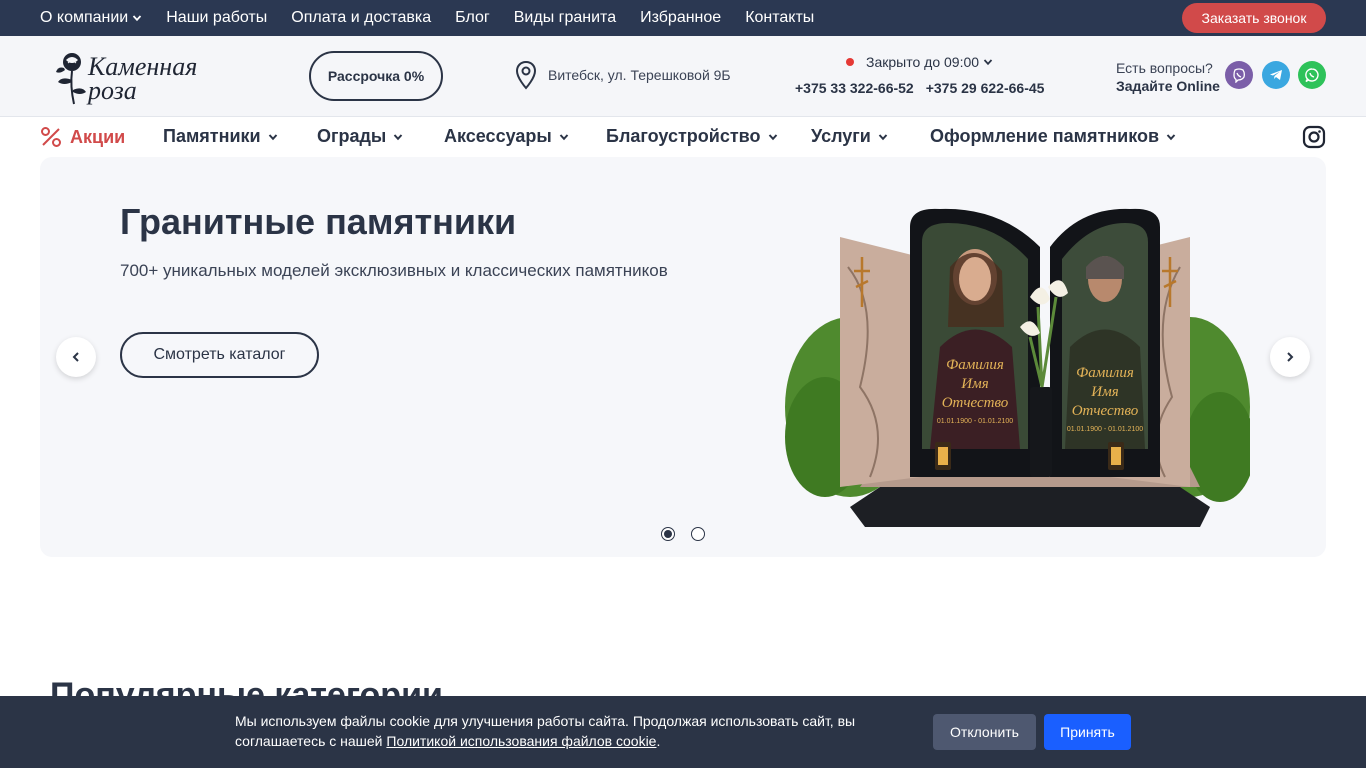 This screenshot has height=768, width=1366. I want to click on cookie-accept-button: Принять, so click(1087, 732).